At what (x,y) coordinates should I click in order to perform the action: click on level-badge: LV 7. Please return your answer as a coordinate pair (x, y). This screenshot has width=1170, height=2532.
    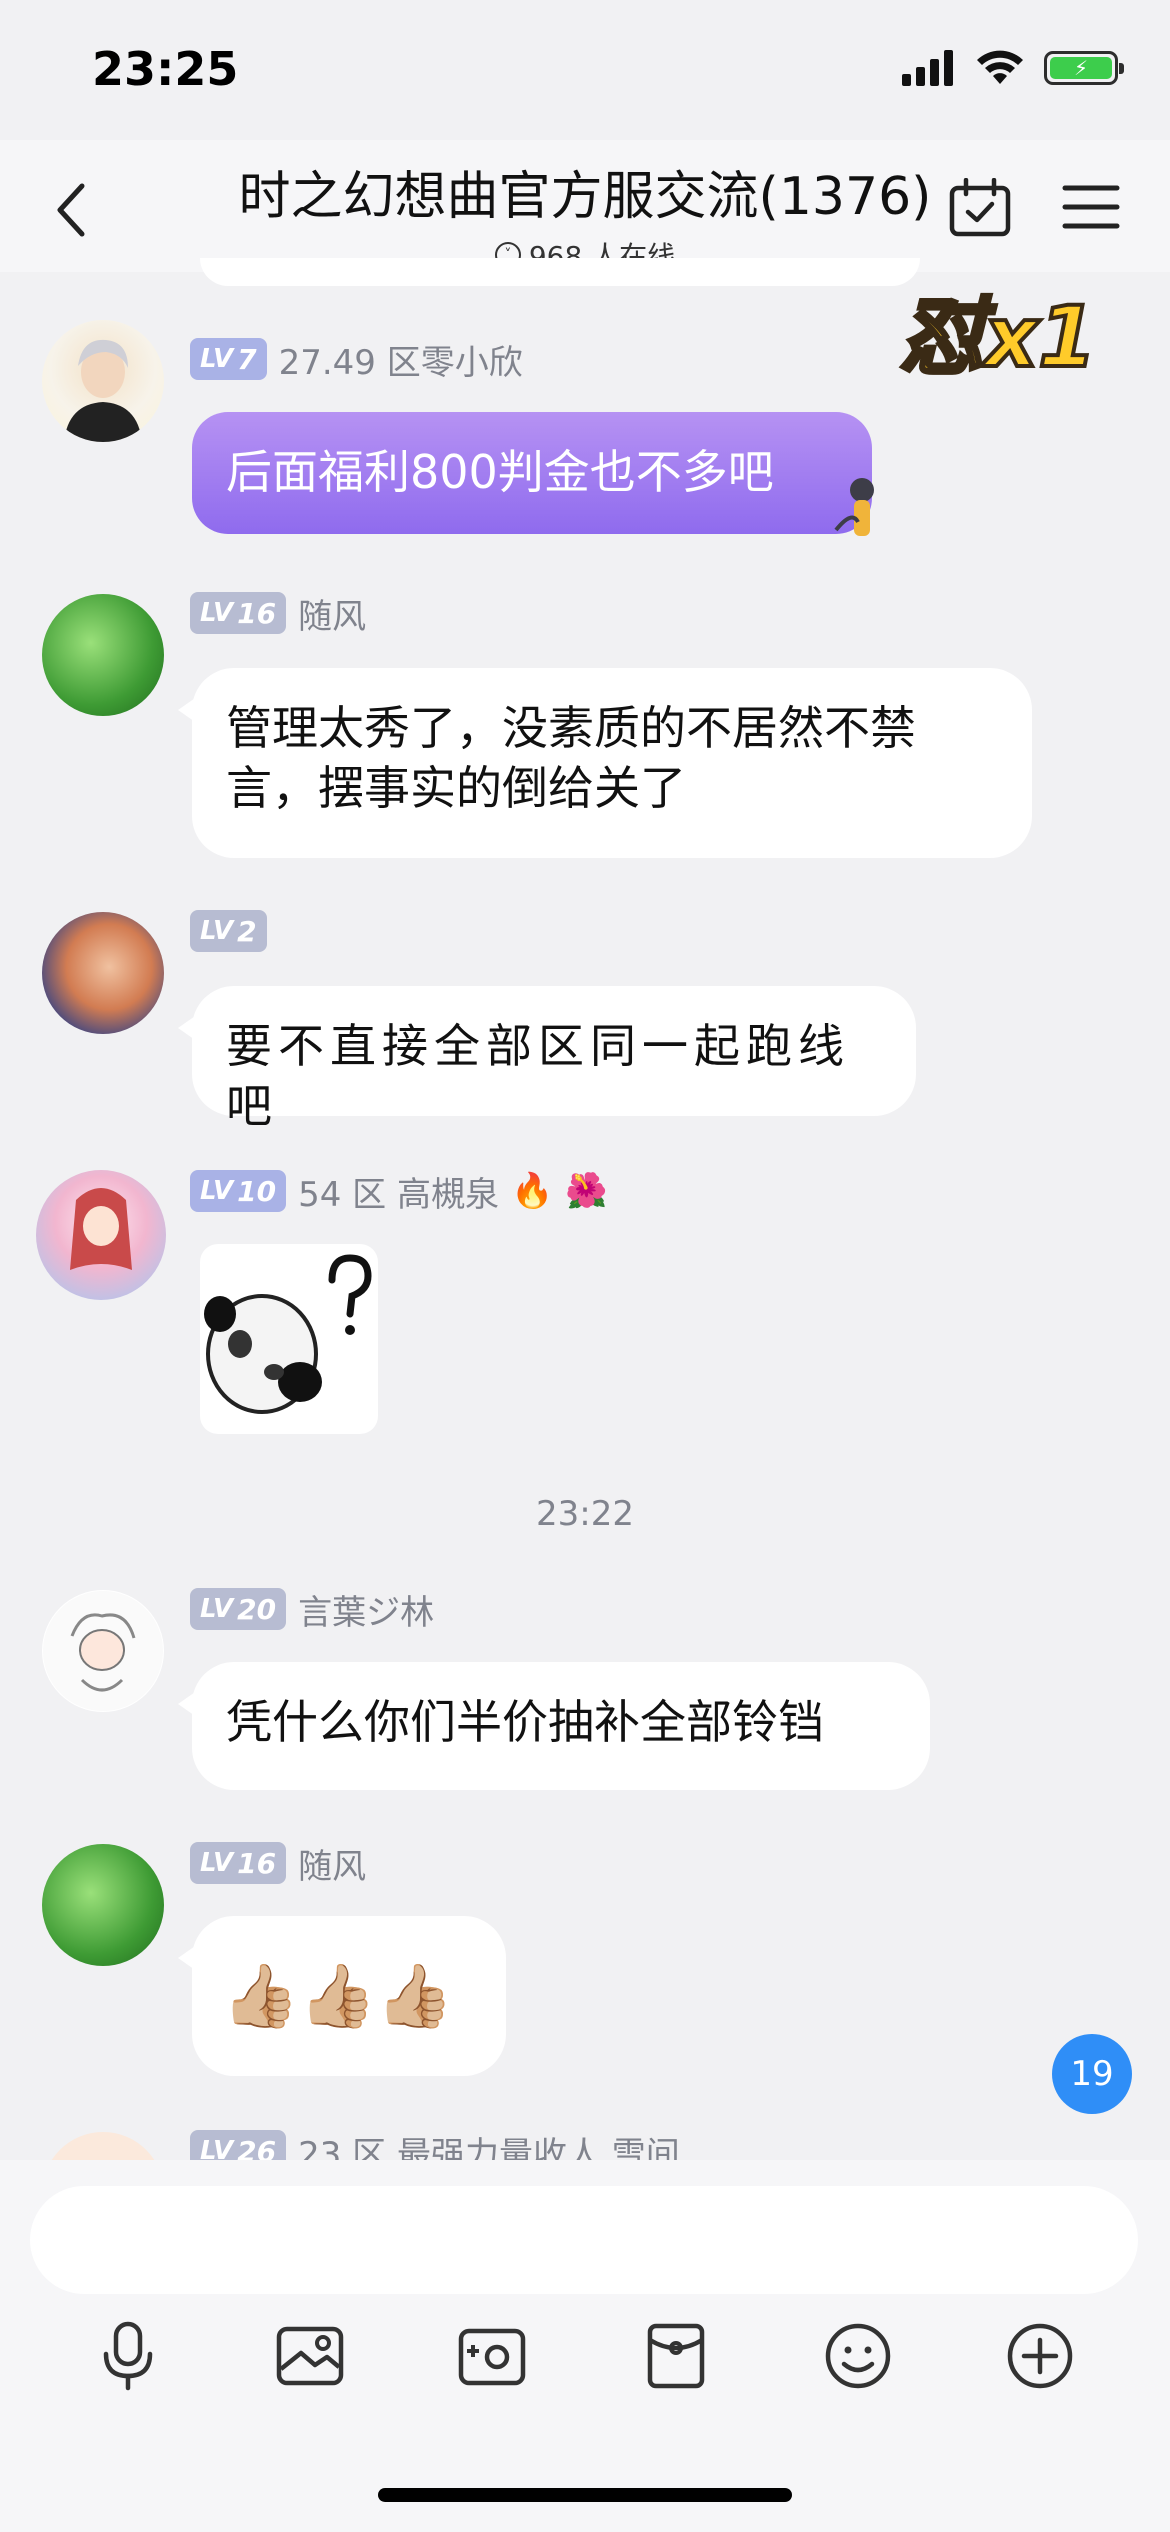
    Looking at the image, I should click on (228, 359).